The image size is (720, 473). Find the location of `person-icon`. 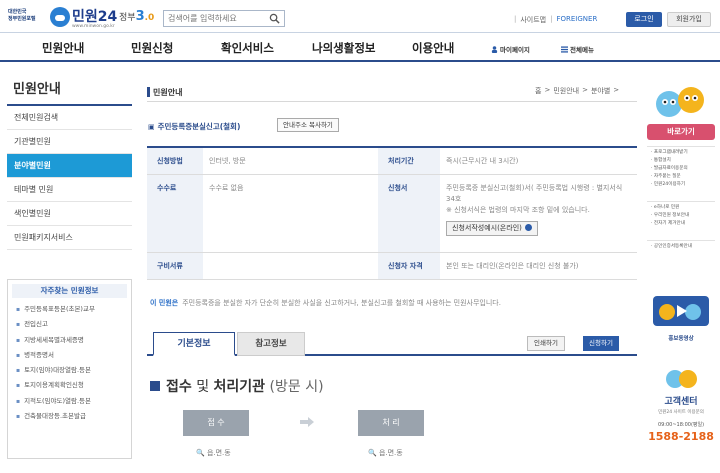

person-icon is located at coordinates (494, 49).